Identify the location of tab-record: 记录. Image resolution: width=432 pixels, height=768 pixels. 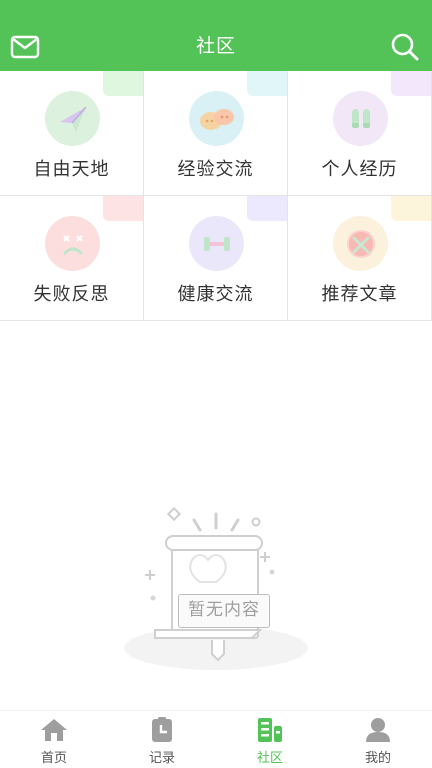
(162, 739).